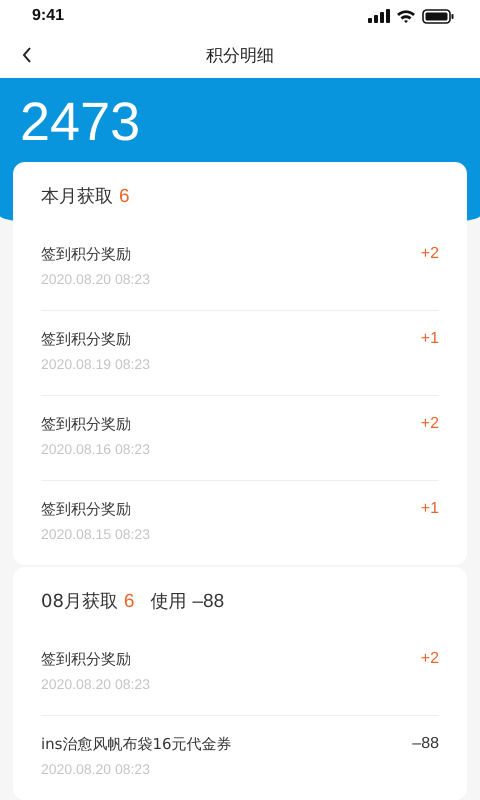 The image size is (480, 800). I want to click on battery-icon, so click(438, 16).